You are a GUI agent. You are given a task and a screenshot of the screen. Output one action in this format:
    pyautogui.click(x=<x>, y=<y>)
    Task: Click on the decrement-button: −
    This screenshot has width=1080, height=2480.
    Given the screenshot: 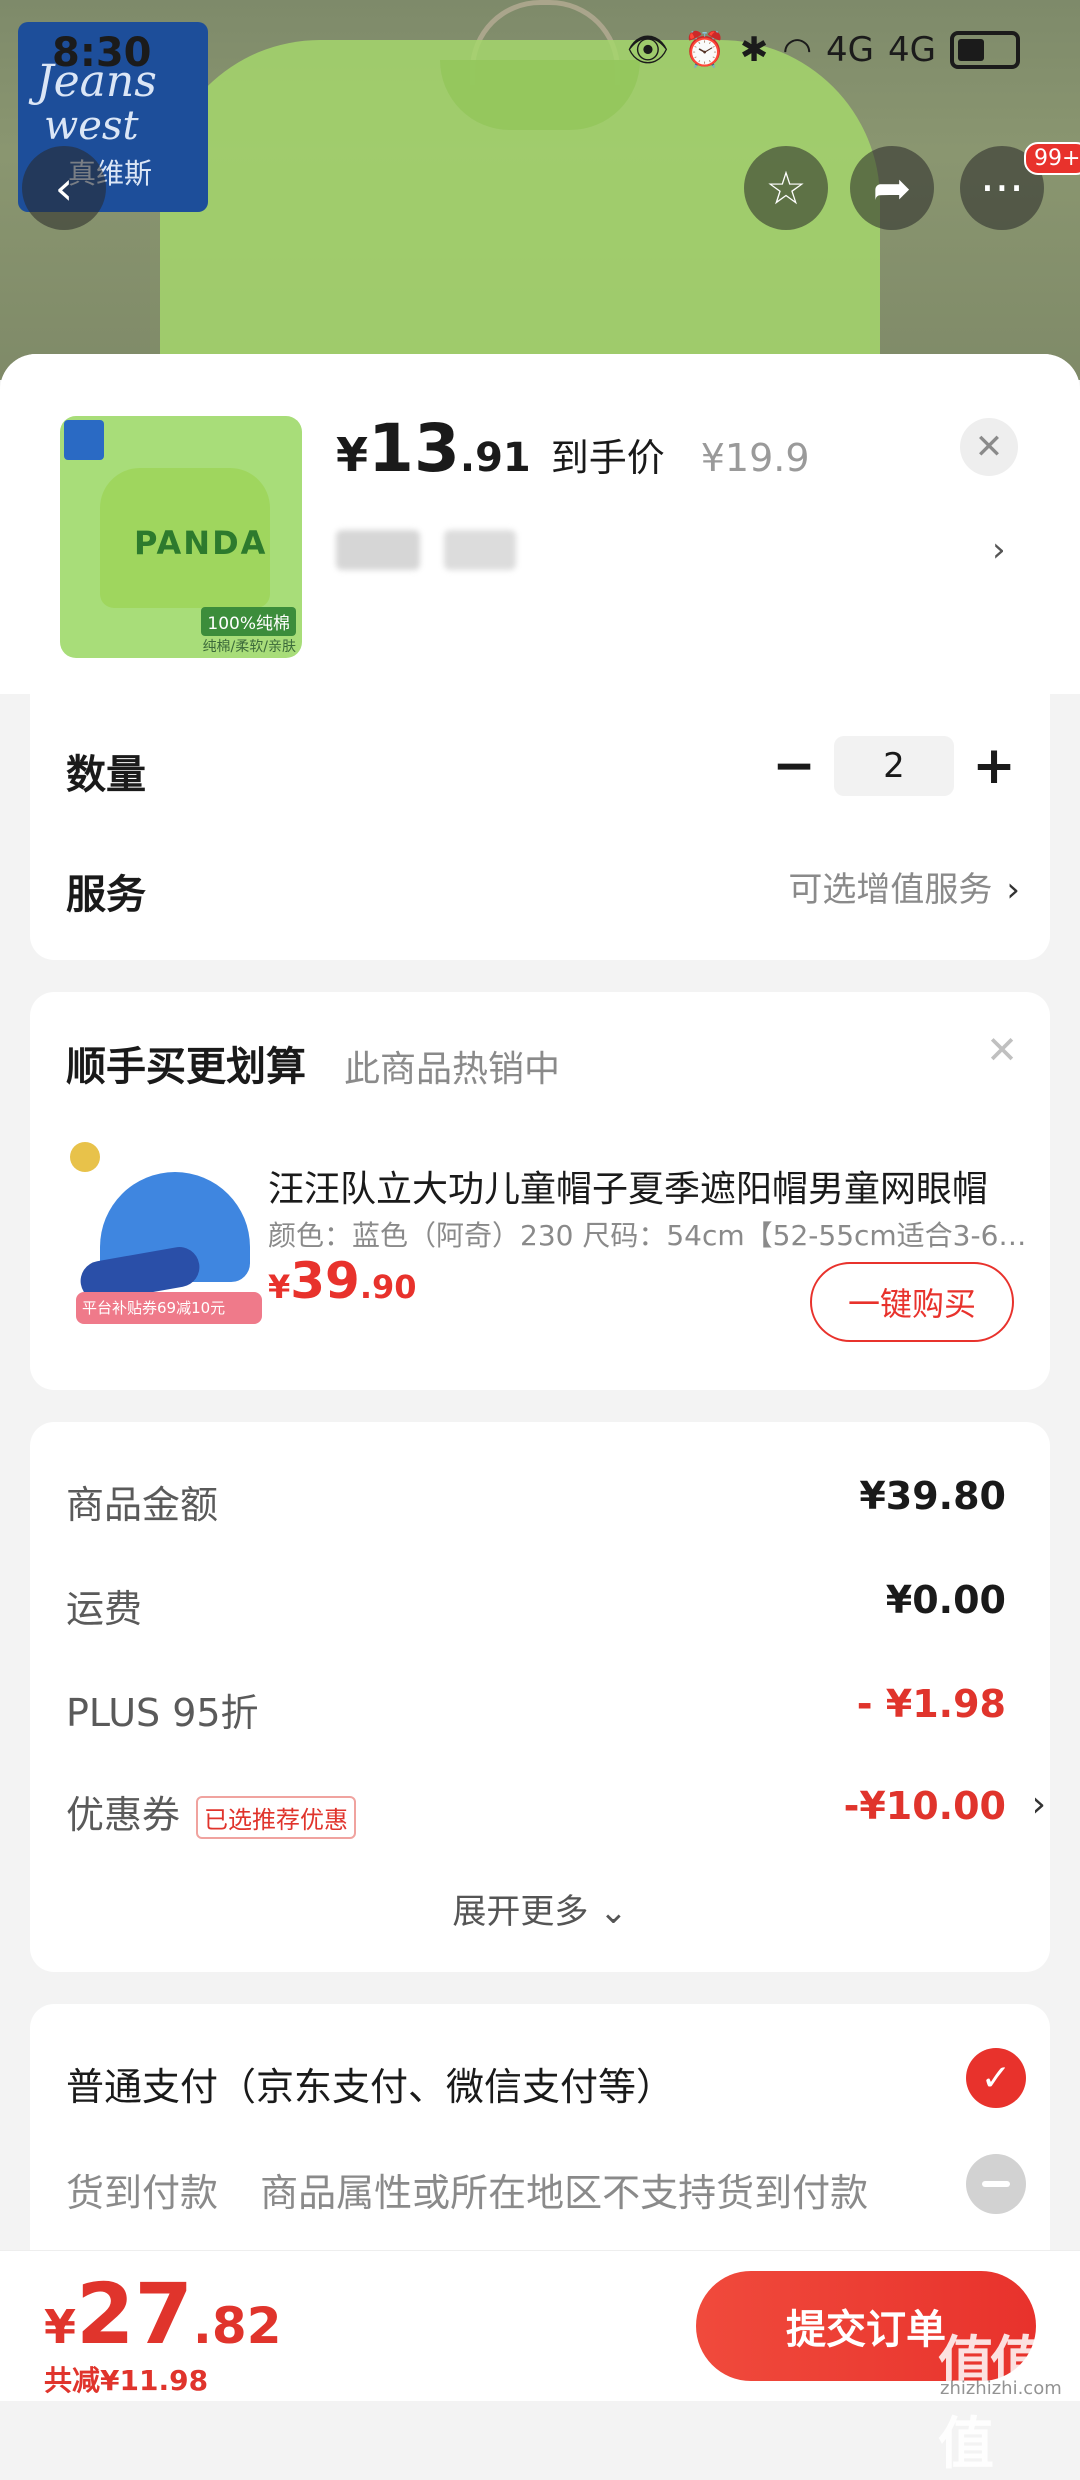 What is the action you would take?
    pyautogui.click(x=794, y=766)
    